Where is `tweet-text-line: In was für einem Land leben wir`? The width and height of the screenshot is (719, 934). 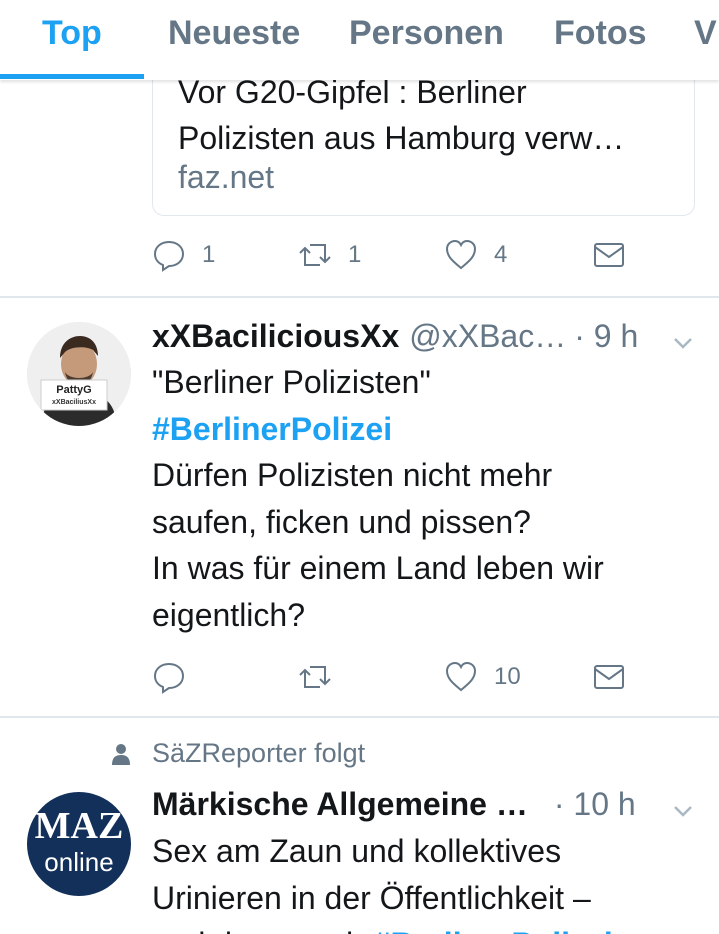 tweet-text-line: In was für einem Land leben wir is located at coordinates (378, 568).